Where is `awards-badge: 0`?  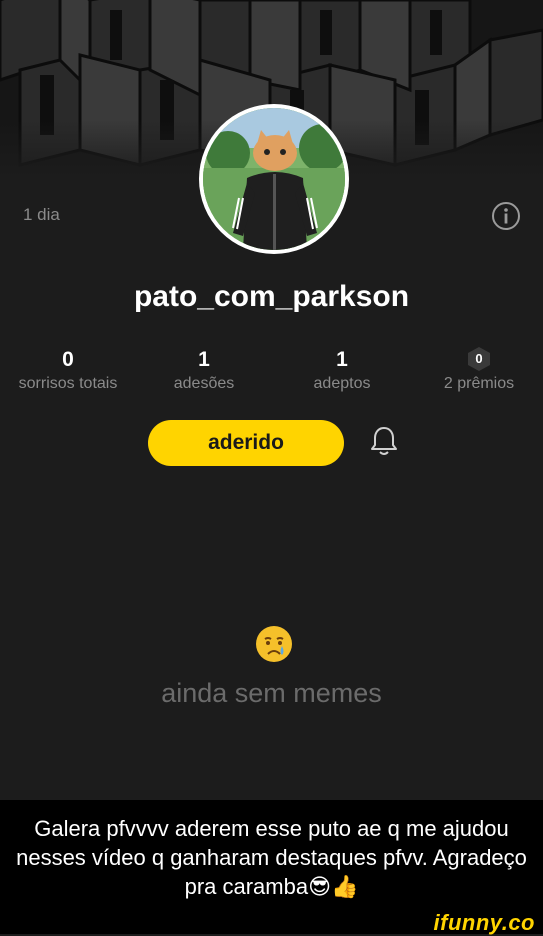
awards-badge: 0 is located at coordinates (479, 360).